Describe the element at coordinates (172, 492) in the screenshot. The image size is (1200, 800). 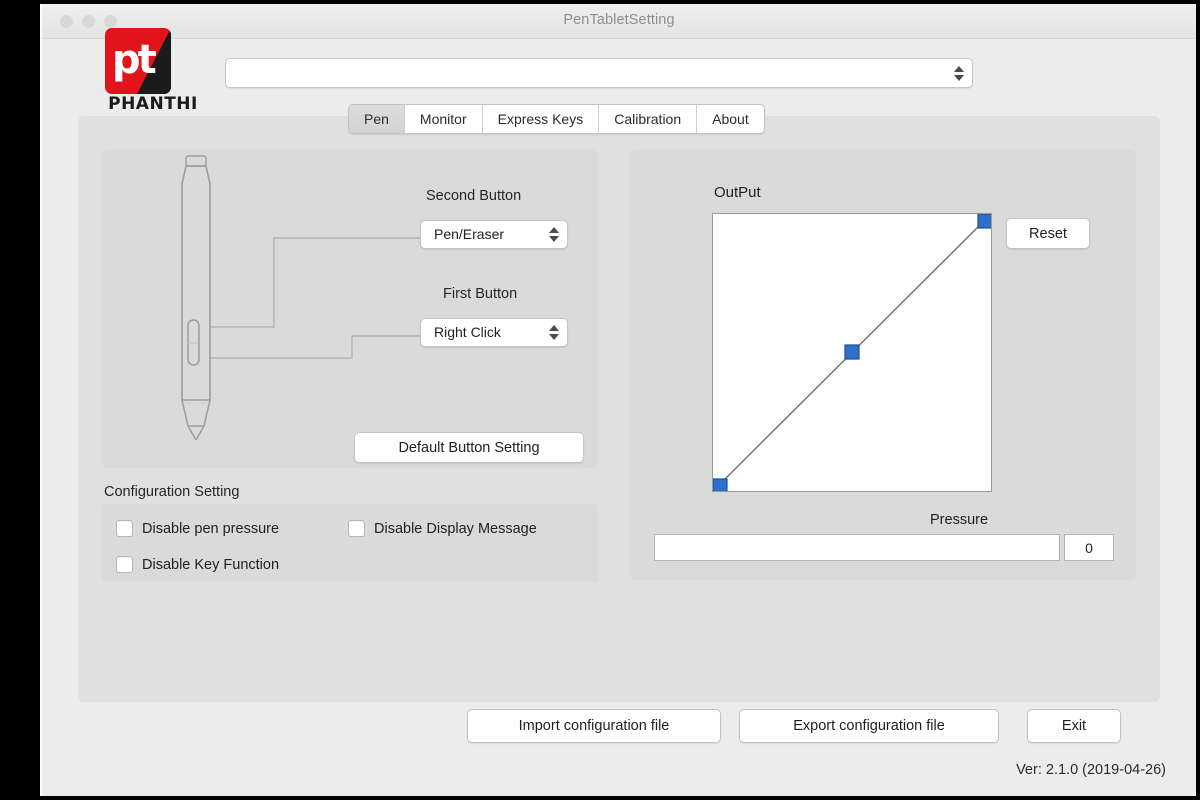
I see `configuration-setting-title: Configuration Setting` at that location.